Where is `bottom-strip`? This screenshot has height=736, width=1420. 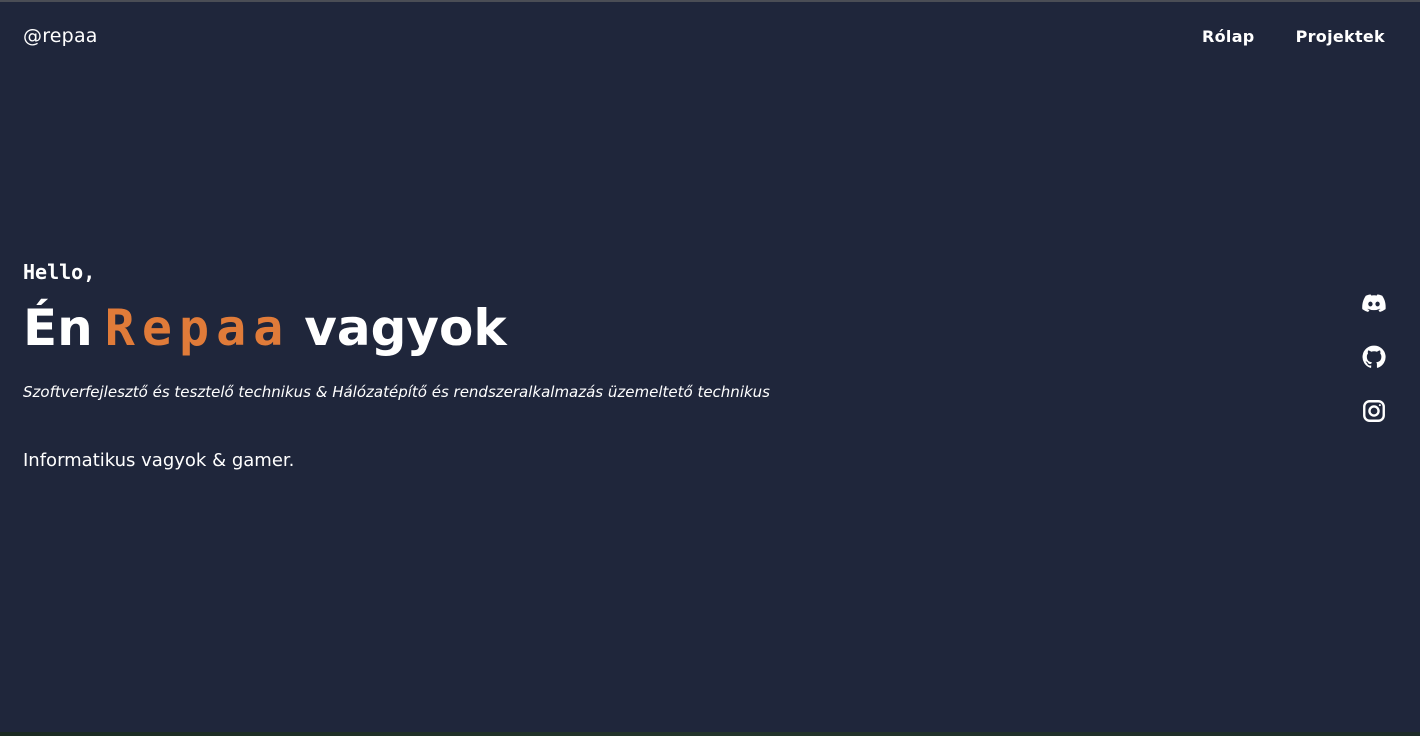
bottom-strip is located at coordinates (710, 734).